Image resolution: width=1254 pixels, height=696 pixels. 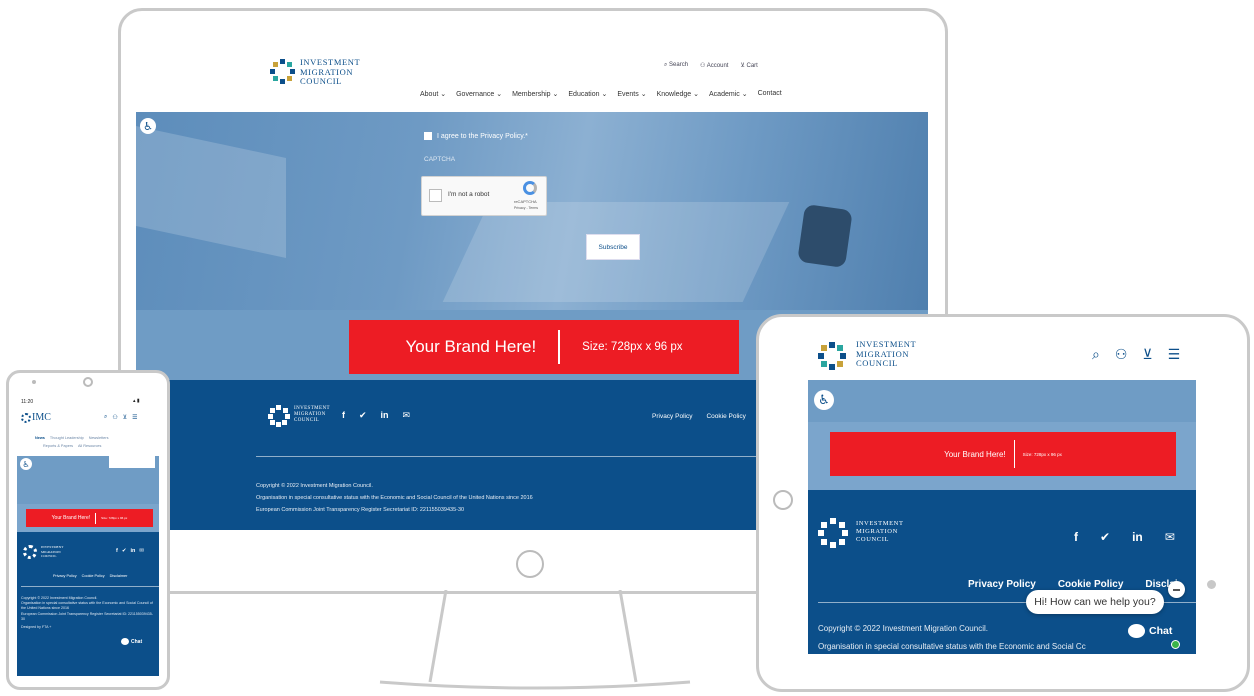 I want to click on phone-cookie-link: Cookie Policy, so click(x=93, y=576).